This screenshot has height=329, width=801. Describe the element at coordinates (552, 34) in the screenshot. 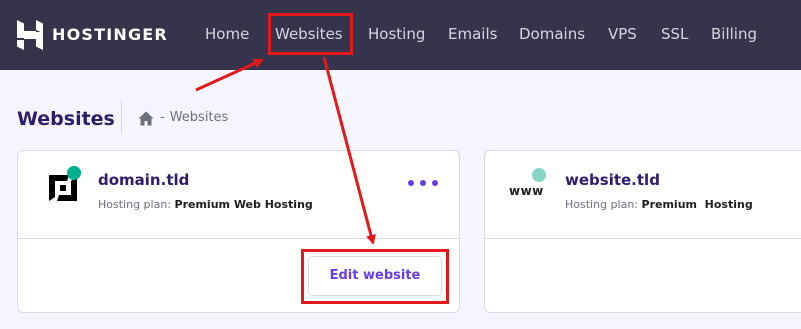

I see `nav-item-domains: Domains` at that location.